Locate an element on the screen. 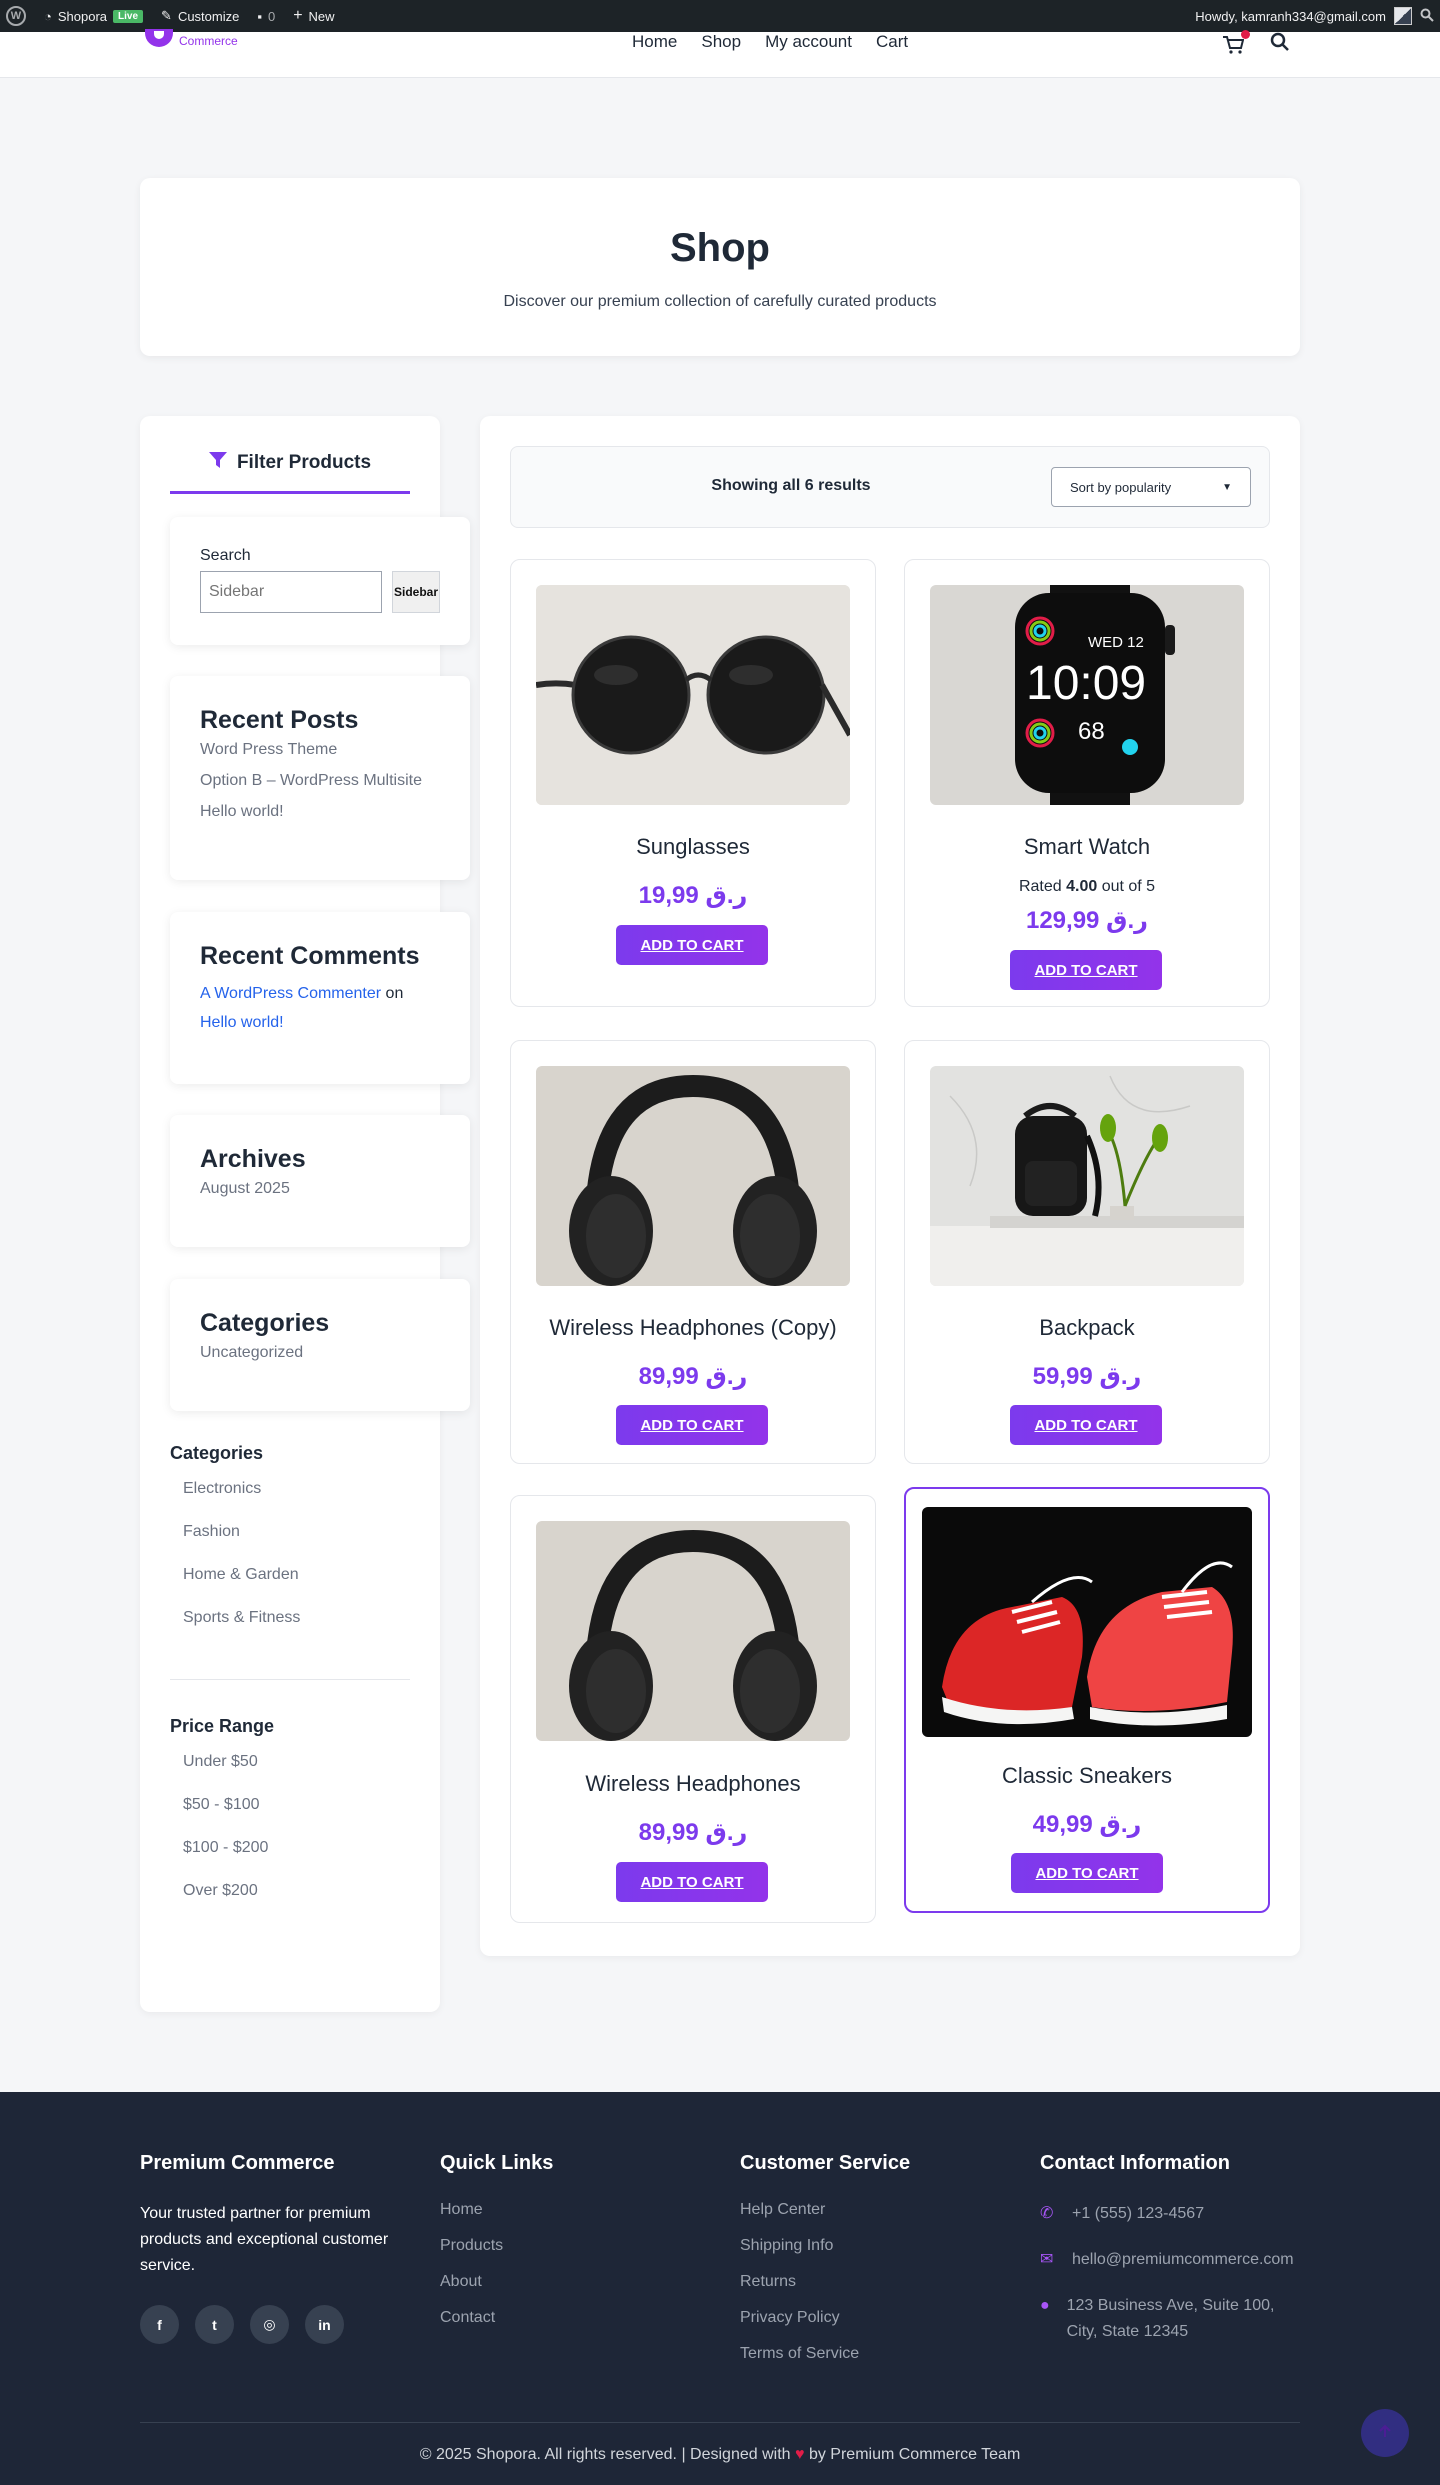  new-content-menu: + New is located at coordinates (313, 16).